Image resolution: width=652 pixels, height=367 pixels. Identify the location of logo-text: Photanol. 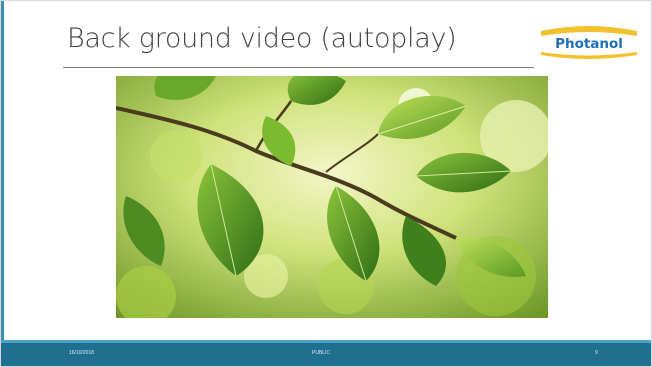
(589, 44).